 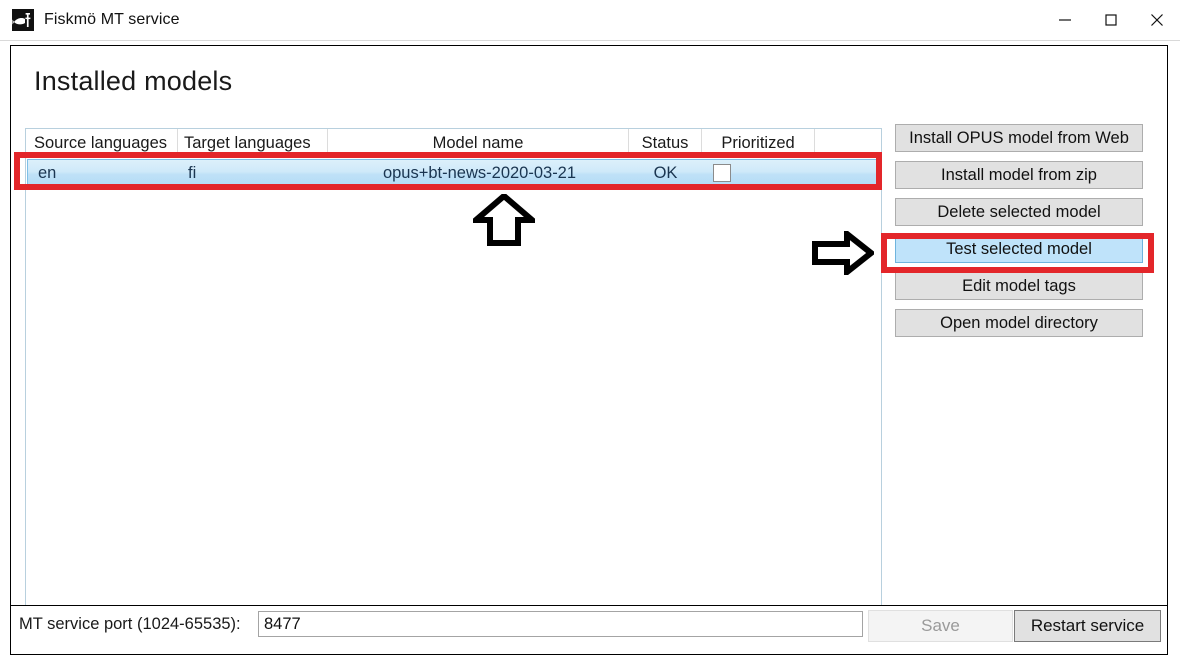 I want to click on page-title: Installed models, so click(x=133, y=81).